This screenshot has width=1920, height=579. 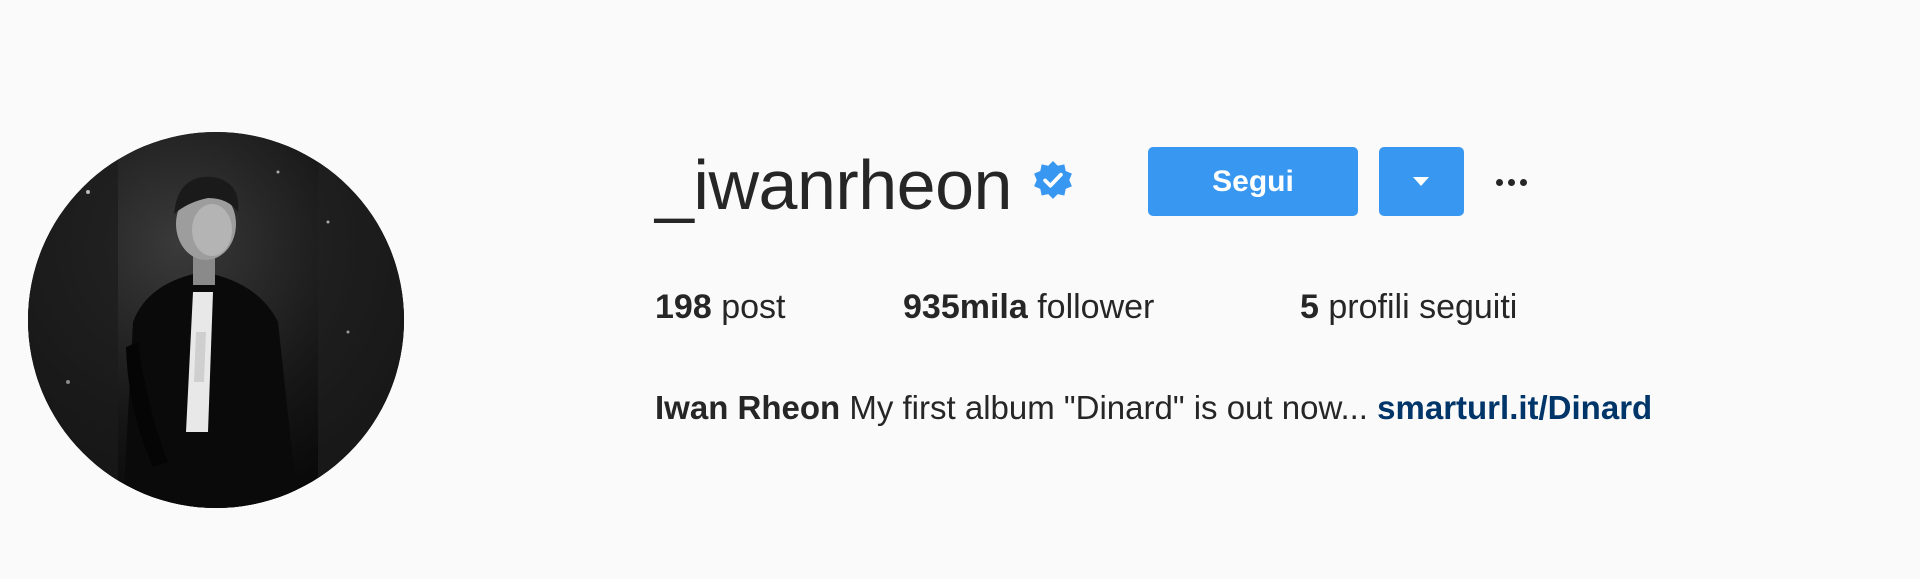 I want to click on stat-followers-label: follower, so click(x=1096, y=307).